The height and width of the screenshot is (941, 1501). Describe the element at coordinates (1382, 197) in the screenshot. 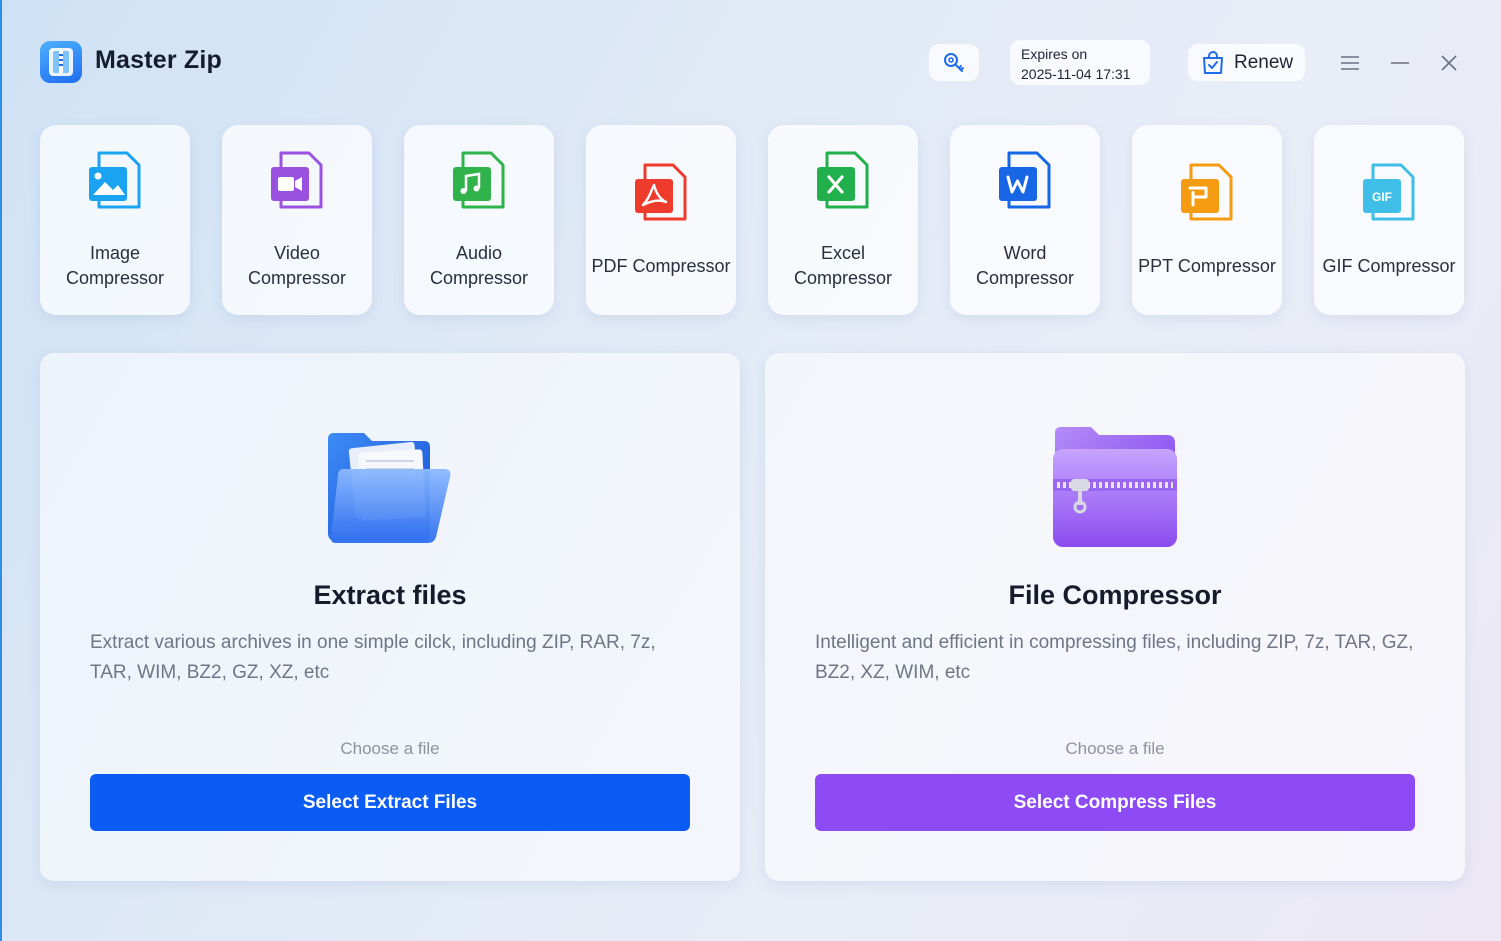

I see `svg-text: GIF` at that location.